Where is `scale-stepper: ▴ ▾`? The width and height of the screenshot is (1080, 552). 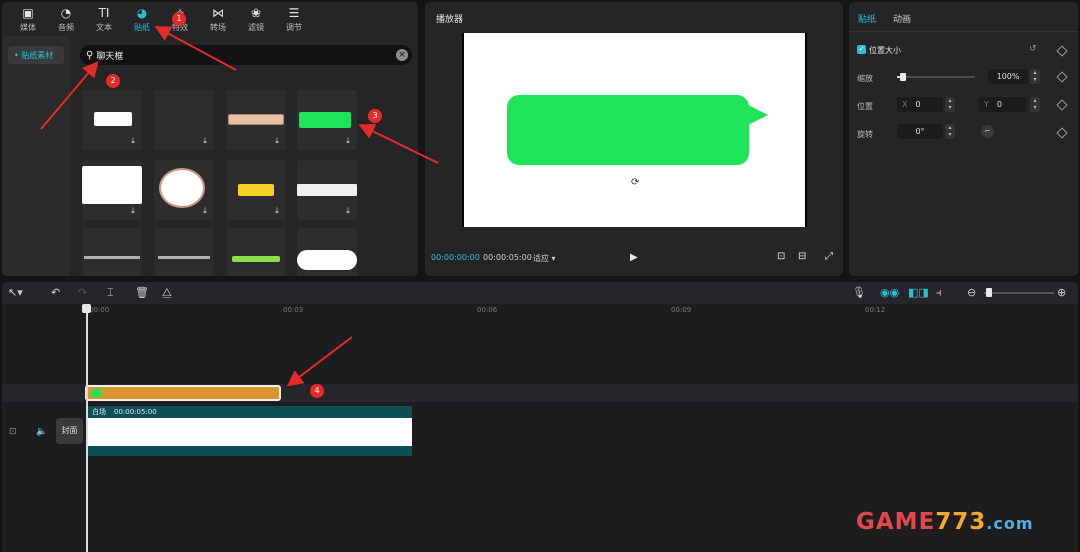 scale-stepper: ▴ ▾ is located at coordinates (1035, 76).